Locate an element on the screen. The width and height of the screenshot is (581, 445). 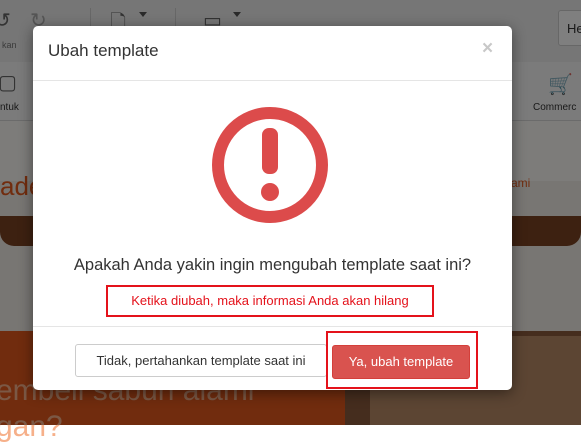
warning-exclamation-icon is located at coordinates (270, 165).